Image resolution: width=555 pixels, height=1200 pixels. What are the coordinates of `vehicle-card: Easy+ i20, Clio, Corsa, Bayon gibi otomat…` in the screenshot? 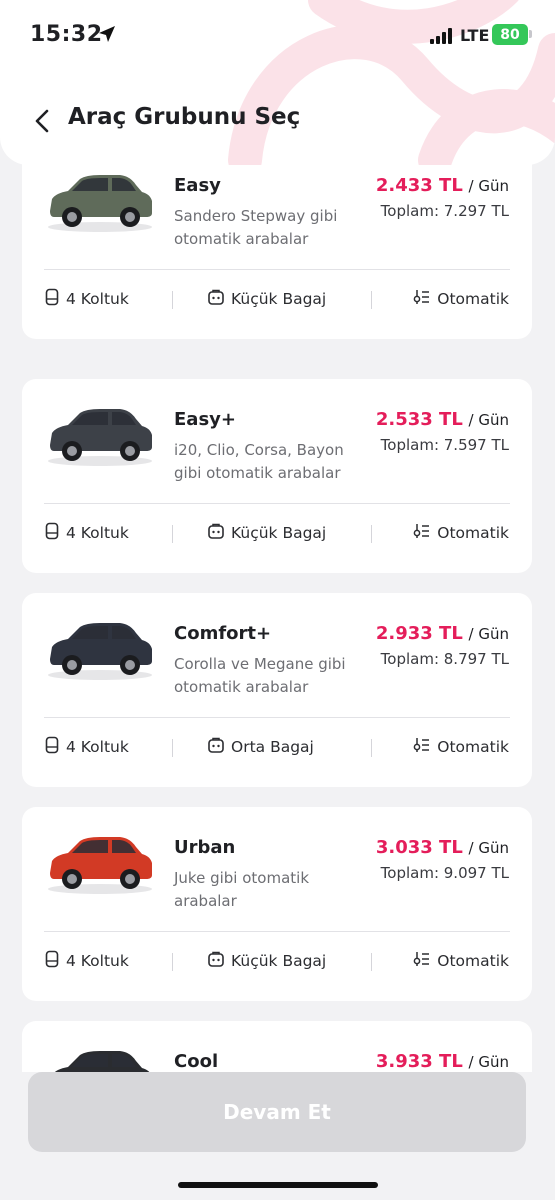 It's located at (277, 476).